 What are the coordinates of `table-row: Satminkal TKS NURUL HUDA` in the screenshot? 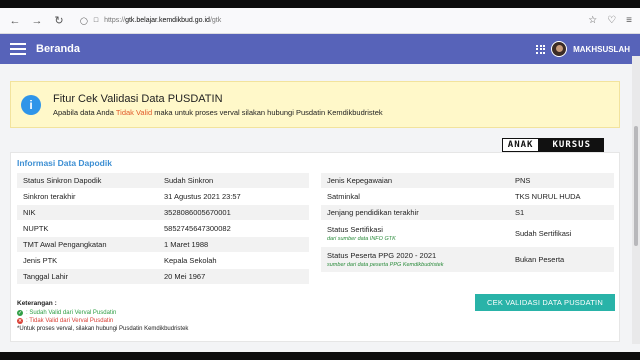 It's located at (467, 197).